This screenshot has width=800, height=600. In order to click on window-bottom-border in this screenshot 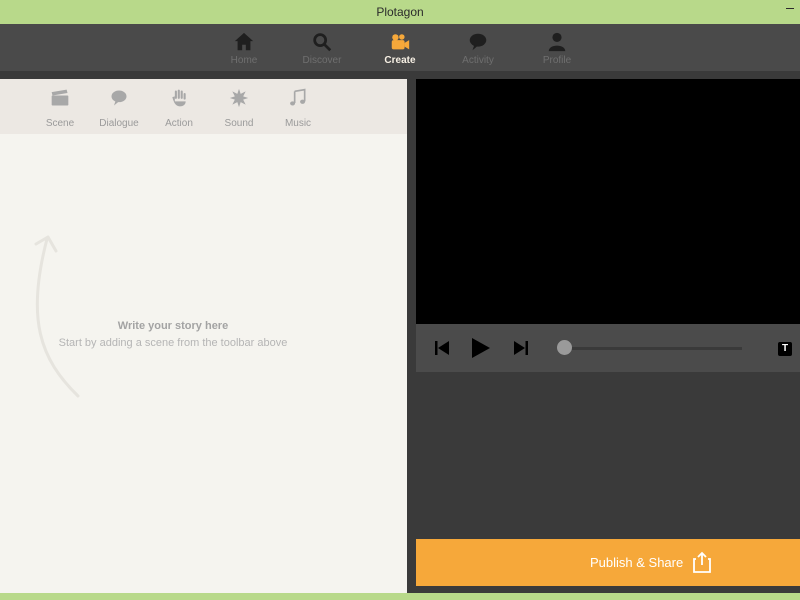, I will do `click(400, 596)`.